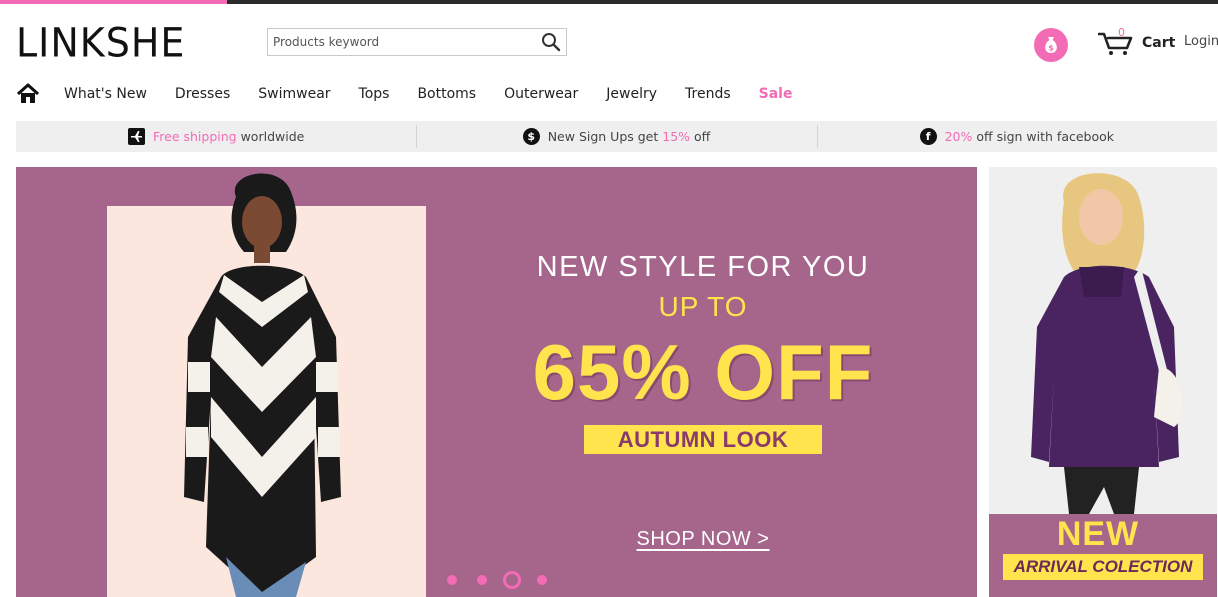 The image size is (1218, 597). I want to click on dollar-icon: $, so click(531, 136).